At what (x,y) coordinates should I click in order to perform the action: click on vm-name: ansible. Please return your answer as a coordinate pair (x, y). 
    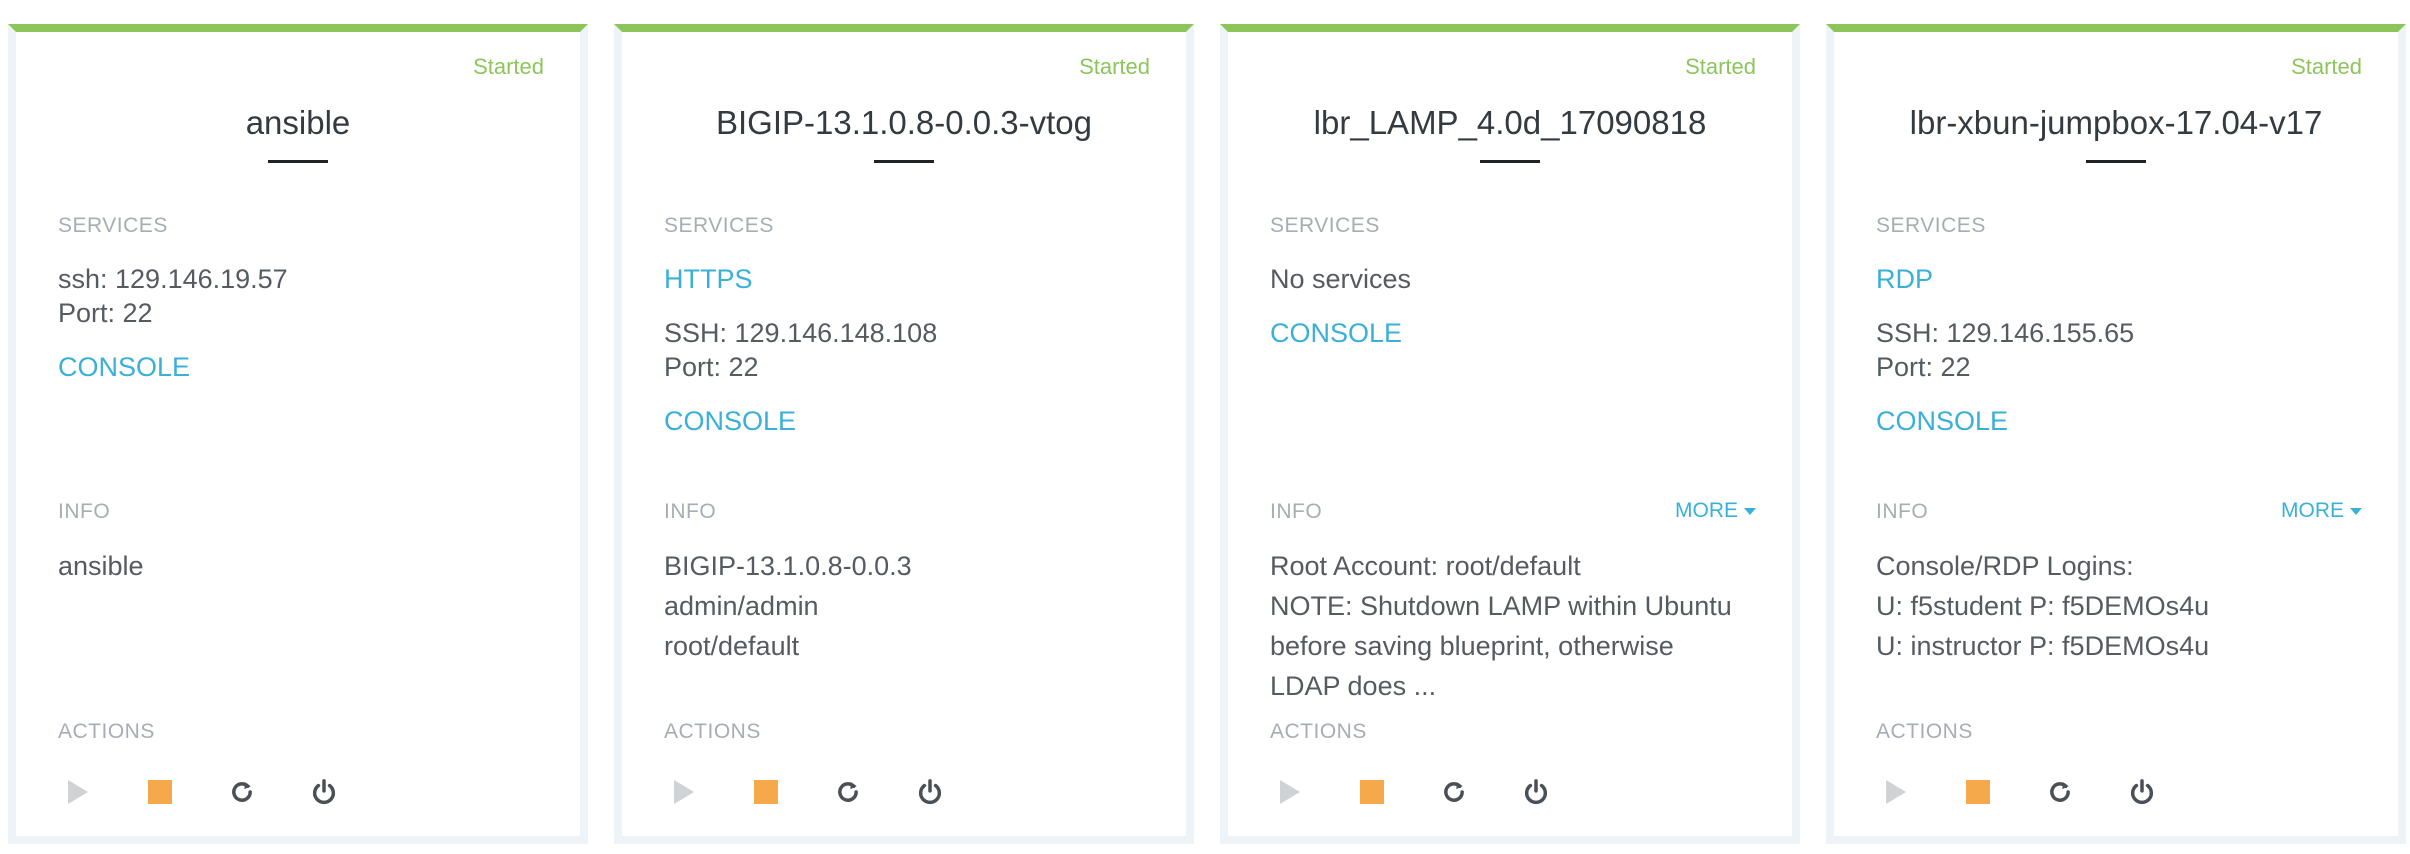
    Looking at the image, I should click on (298, 122).